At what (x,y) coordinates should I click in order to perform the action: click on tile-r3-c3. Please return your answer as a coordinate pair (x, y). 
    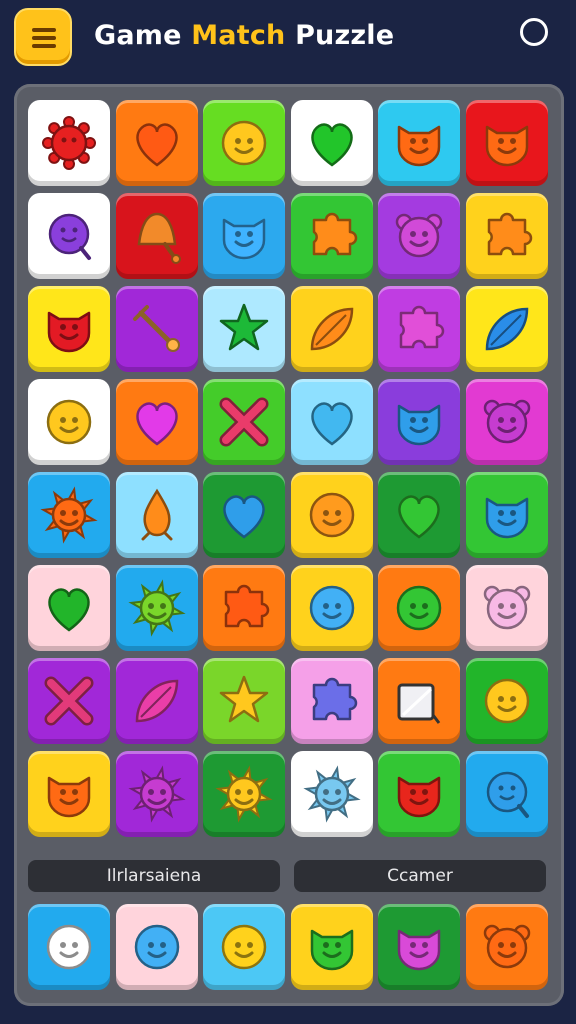
    Looking at the image, I should click on (244, 329).